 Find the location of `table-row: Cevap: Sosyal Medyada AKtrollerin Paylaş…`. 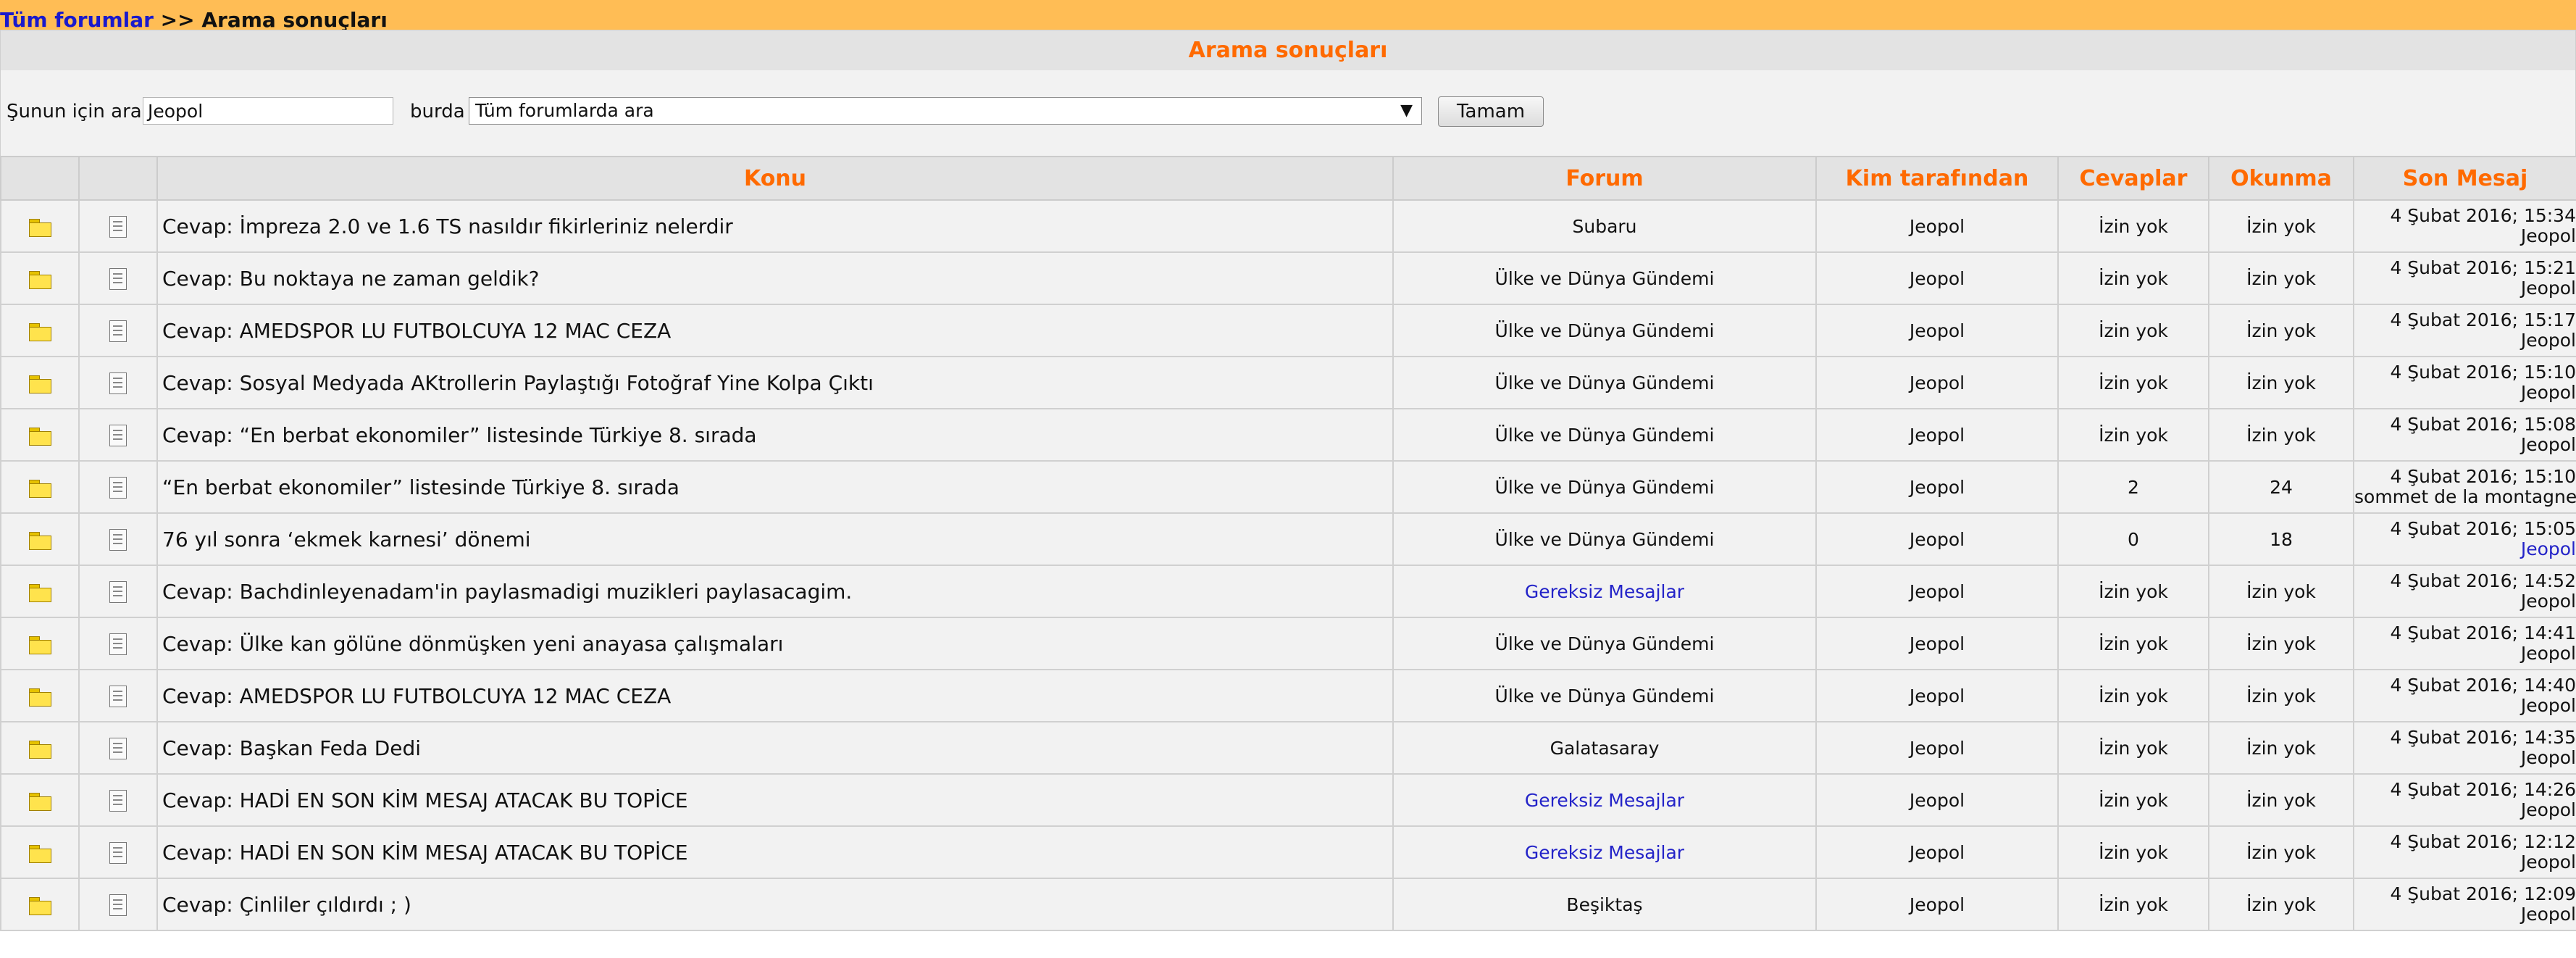

table-row: Cevap: Sosyal Medyada AKtrollerin Paylaş… is located at coordinates (1288, 383).